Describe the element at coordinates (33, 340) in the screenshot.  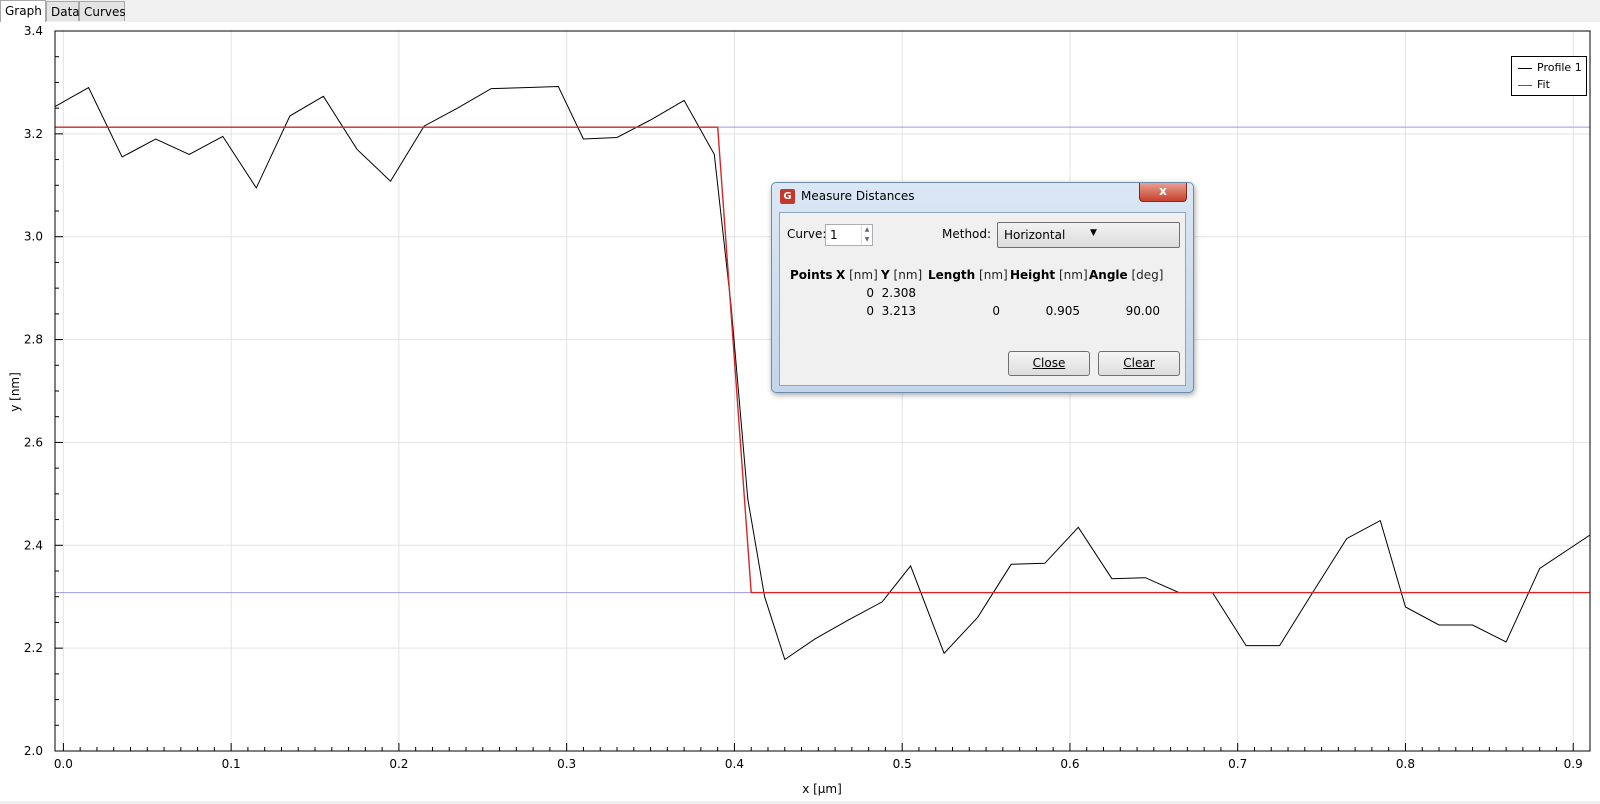
I see `y-tick-label: 2.8` at that location.